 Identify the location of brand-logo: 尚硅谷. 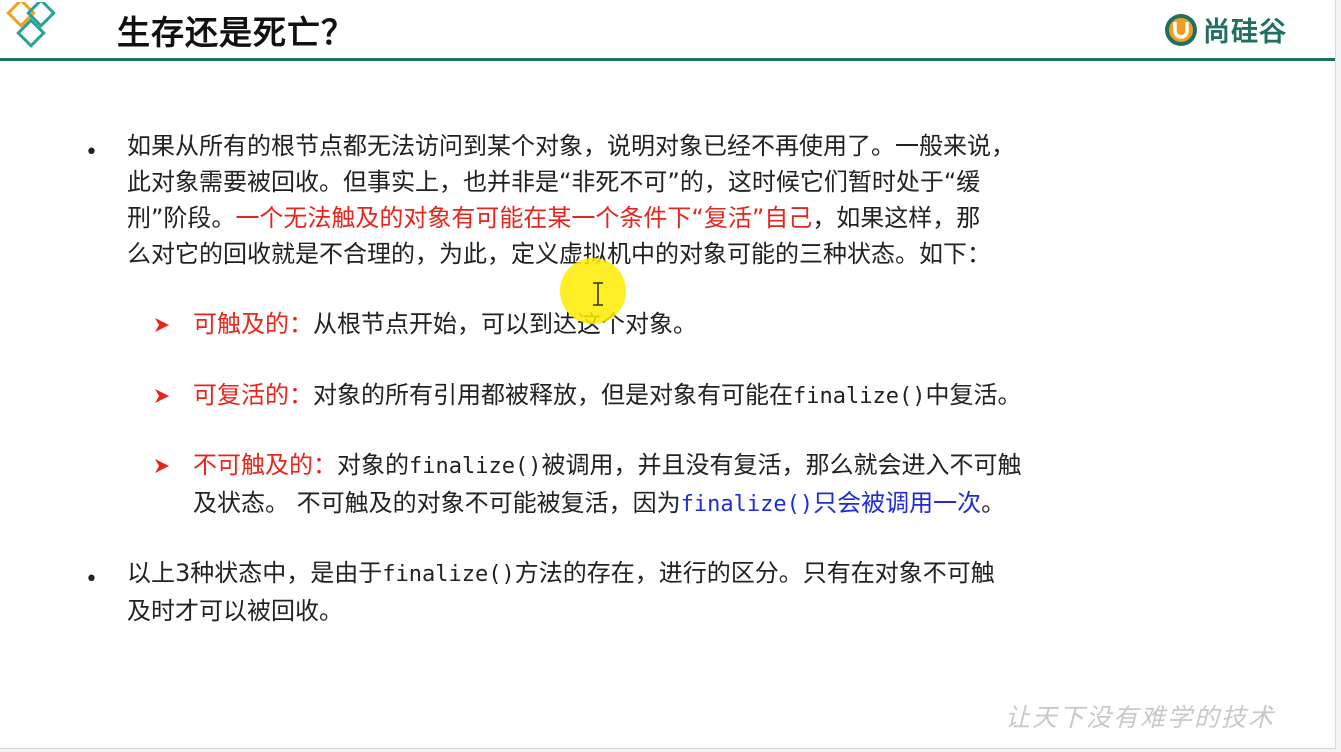
(1225, 29).